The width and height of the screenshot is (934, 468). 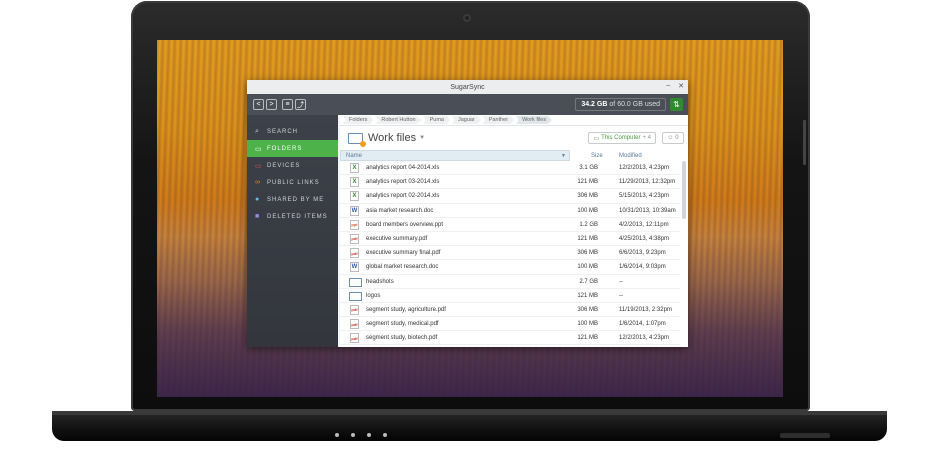 What do you see at coordinates (645, 309) in the screenshot?
I see `file-modified: 11/19/2013, 2:32pm` at bounding box center [645, 309].